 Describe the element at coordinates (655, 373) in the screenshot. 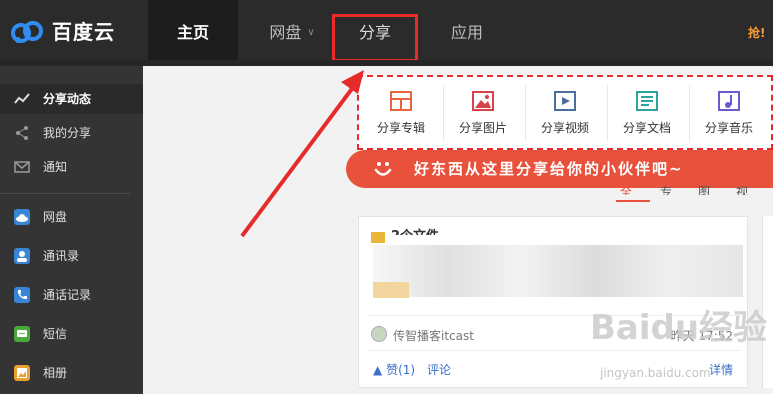

I see `watermark-url: jingyan.baidu.com` at that location.